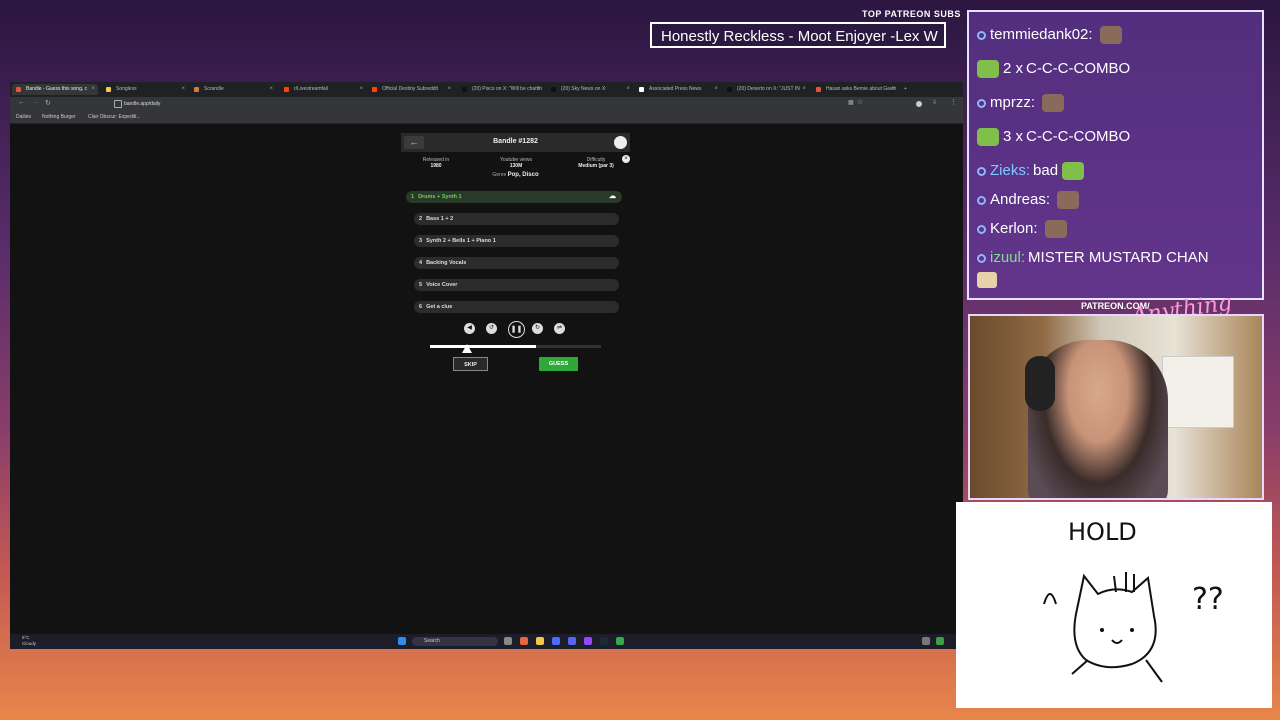 Image resolution: width=1280 pixels, height=720 pixels. Describe the element at coordinates (233, 89) in the screenshot. I see `browser-tab: Scrandle ×` at that location.